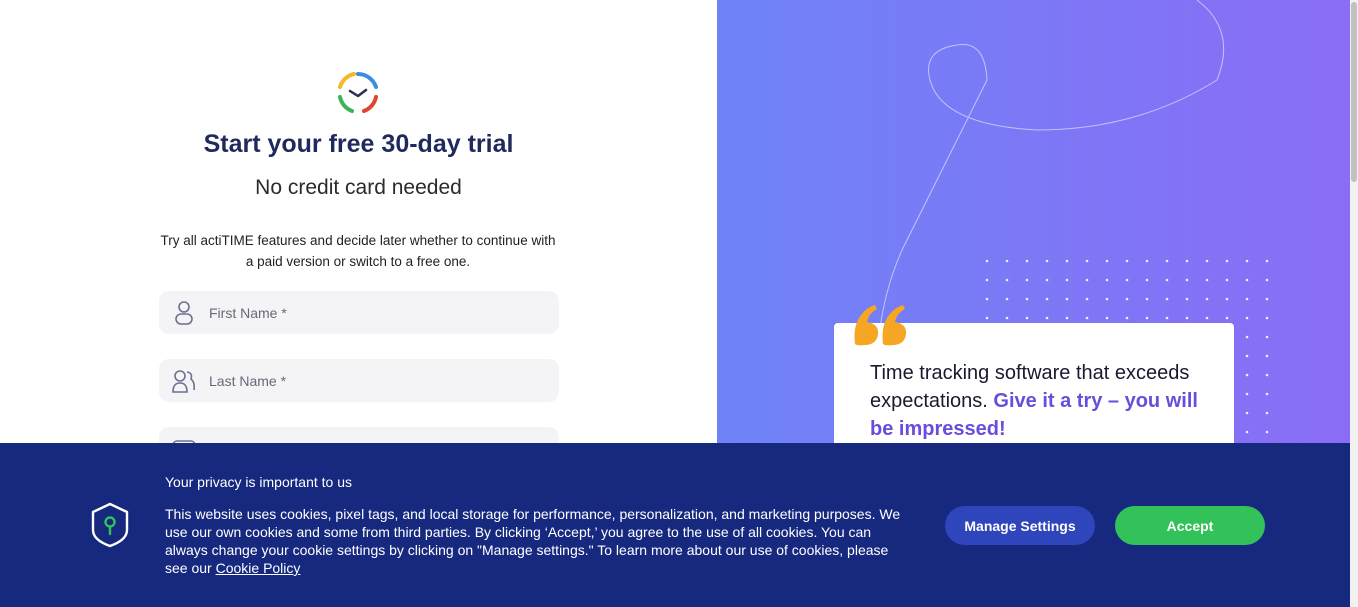 The image size is (1358, 607). I want to click on user-icon, so click(184, 312).